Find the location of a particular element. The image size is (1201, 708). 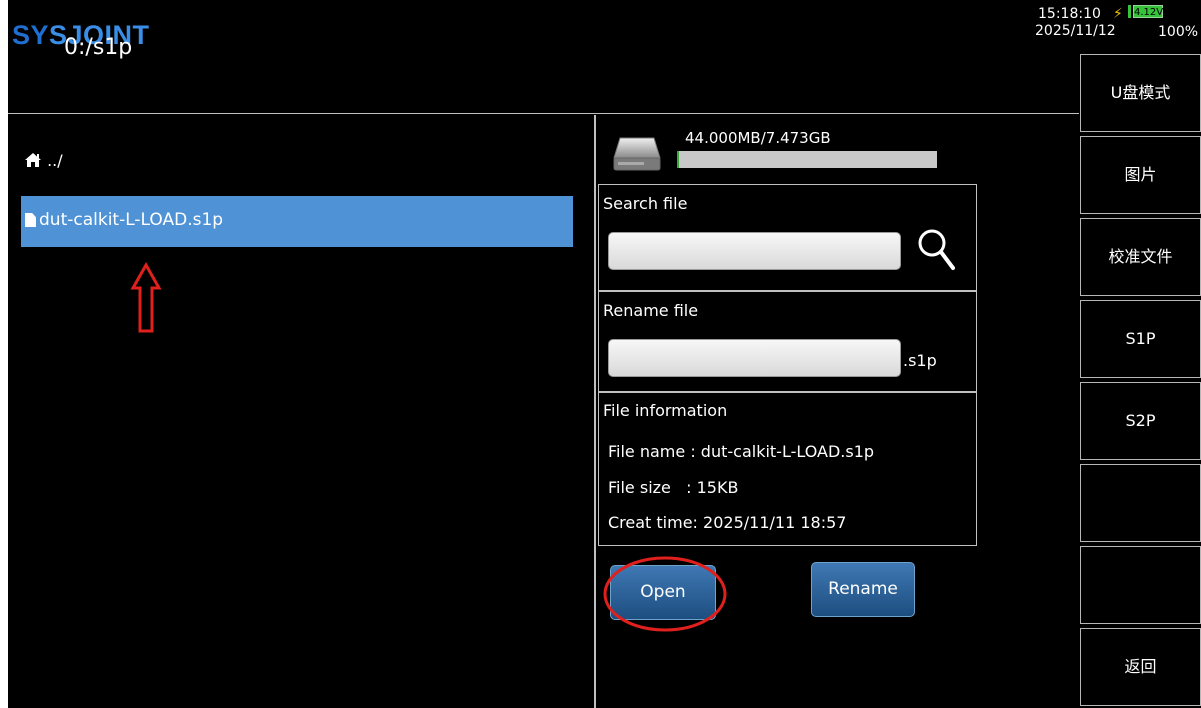

file-info-title: File information is located at coordinates (665, 410).